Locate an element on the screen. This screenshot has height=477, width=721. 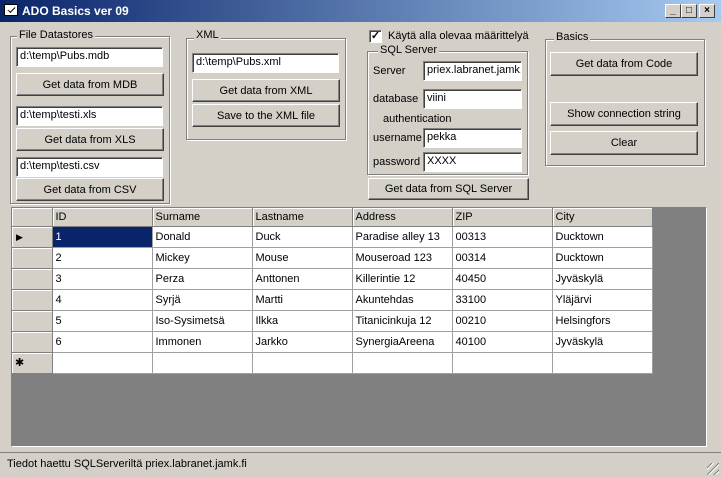
table-cell: Perza is located at coordinates (202, 279).